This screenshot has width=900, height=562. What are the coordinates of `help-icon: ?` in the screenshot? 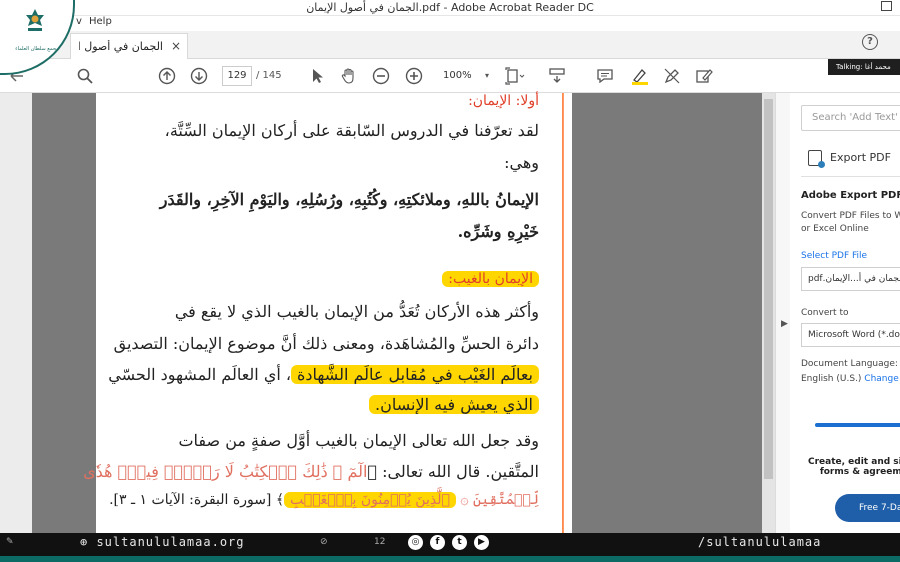 It's located at (870, 42).